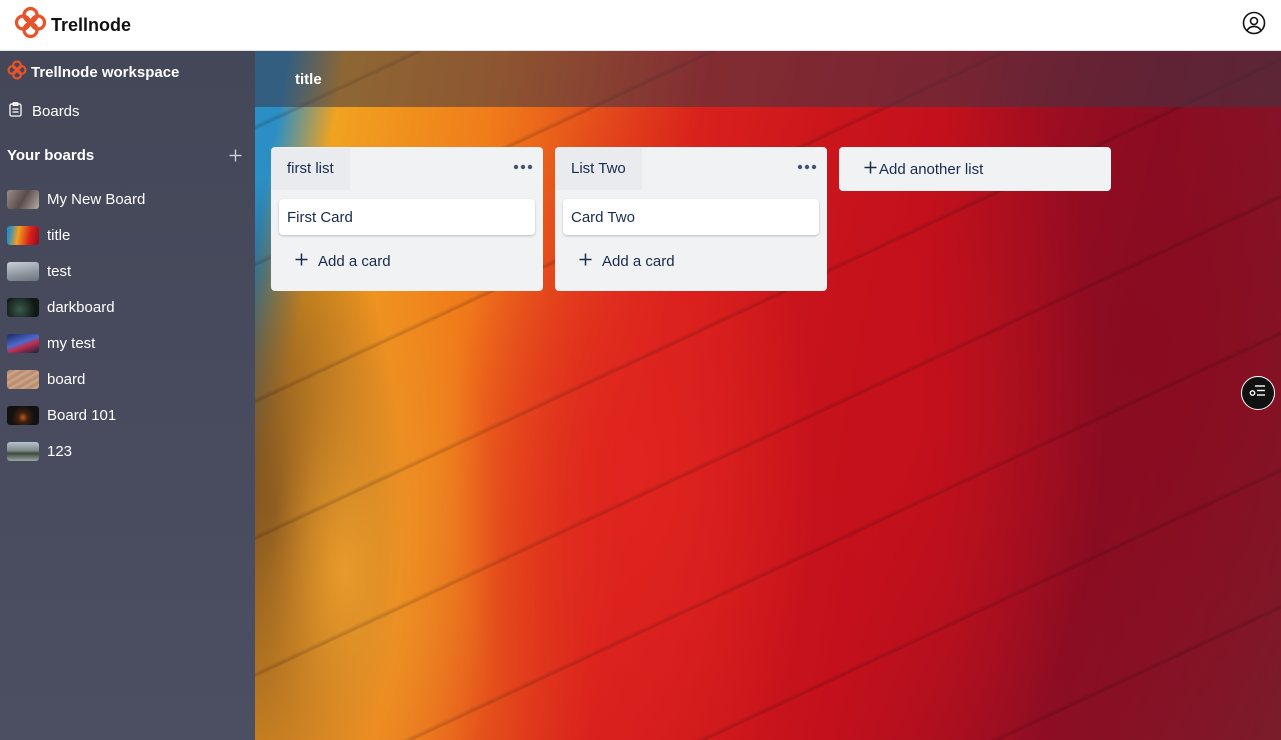 This screenshot has height=740, width=1281. Describe the element at coordinates (127, 111) in the screenshot. I see `boards-link: Boards` at that location.